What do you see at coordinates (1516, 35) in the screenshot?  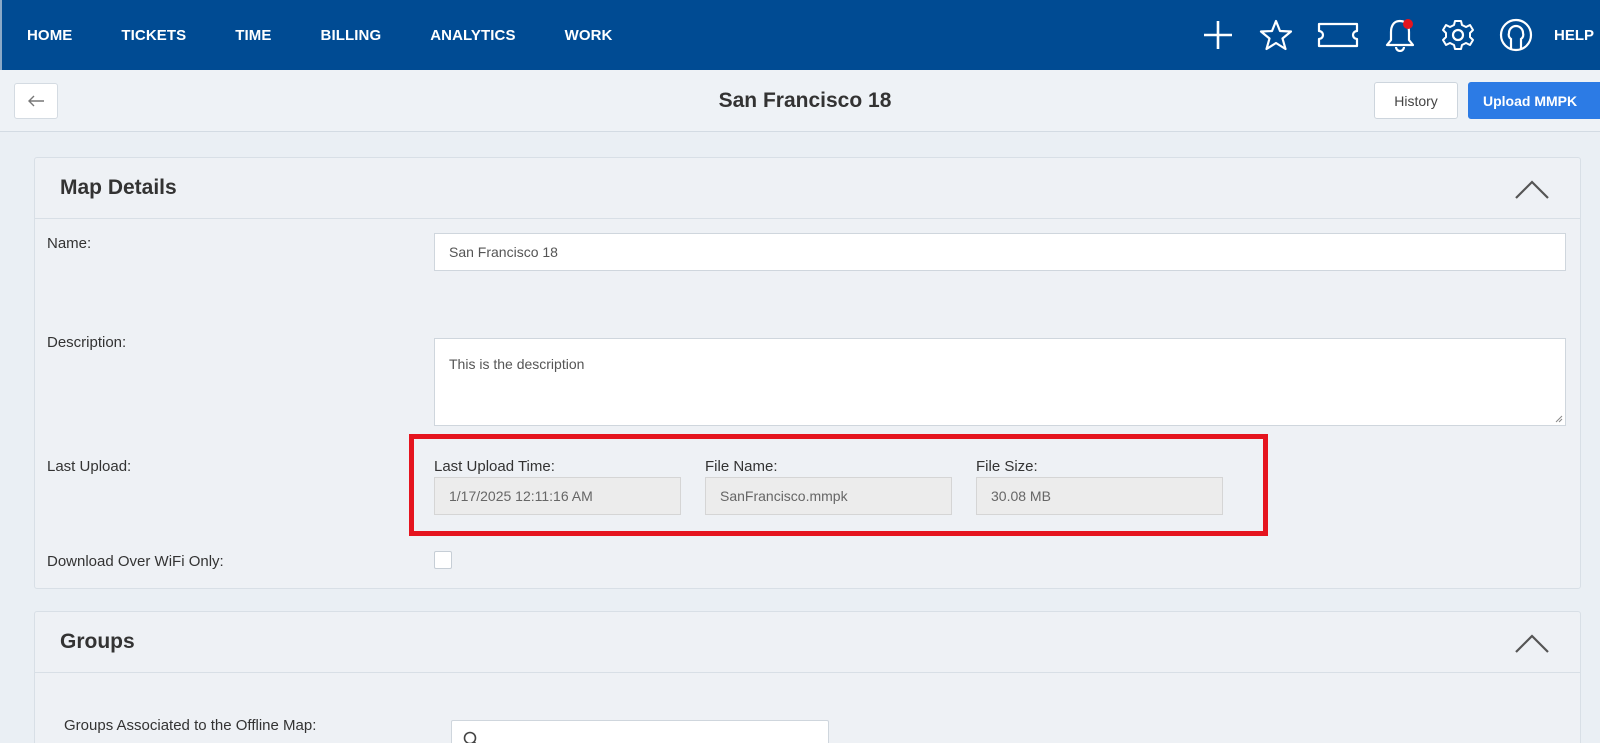 I see `user-icon` at bounding box center [1516, 35].